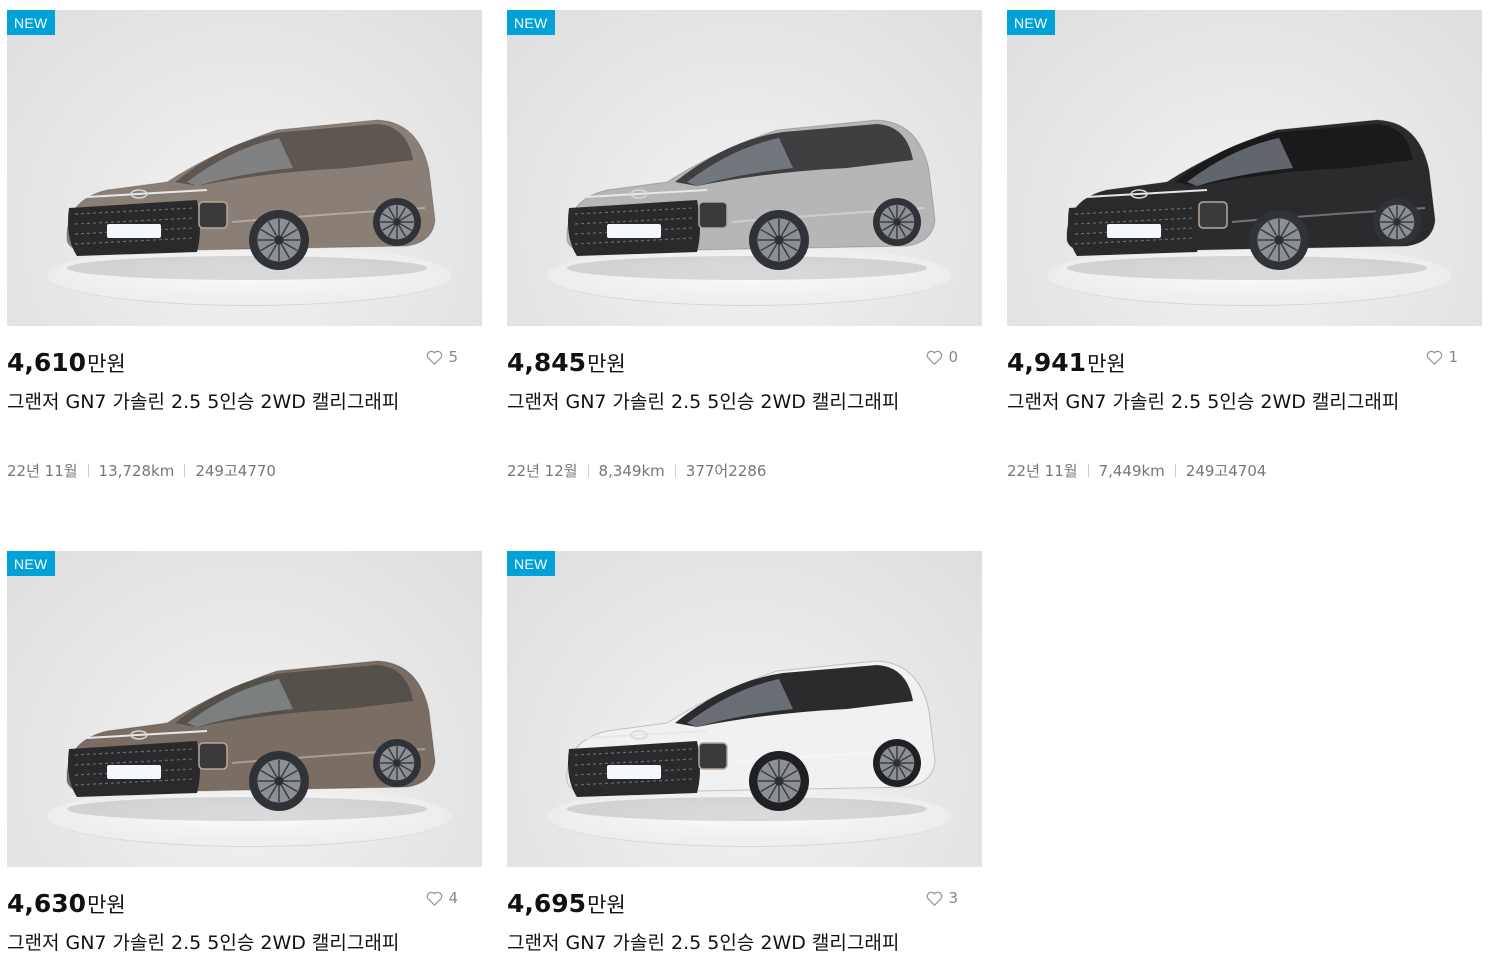 This screenshot has height=971, width=1491. Describe the element at coordinates (547, 362) in the screenshot. I see `price-value: 4,845` at that location.